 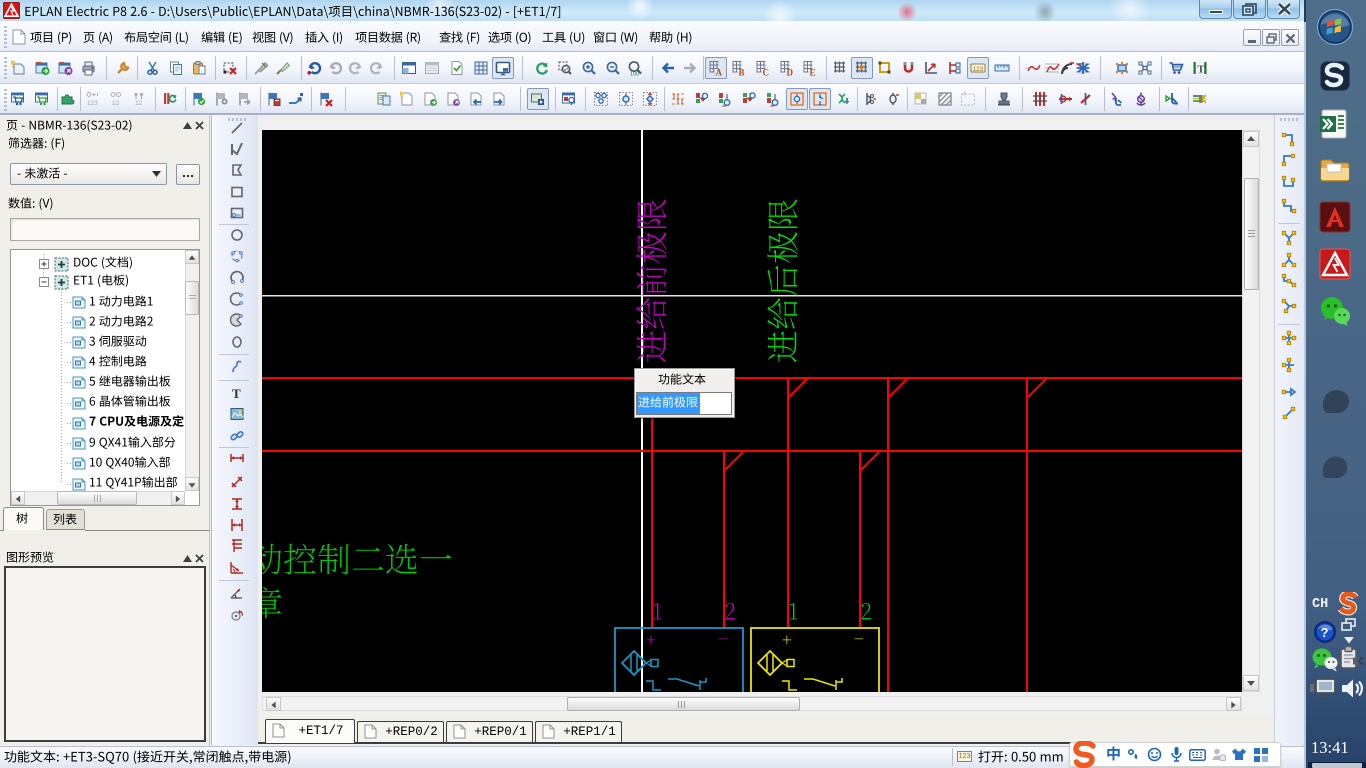 I want to click on svg-text: C, so click(x=766, y=72).